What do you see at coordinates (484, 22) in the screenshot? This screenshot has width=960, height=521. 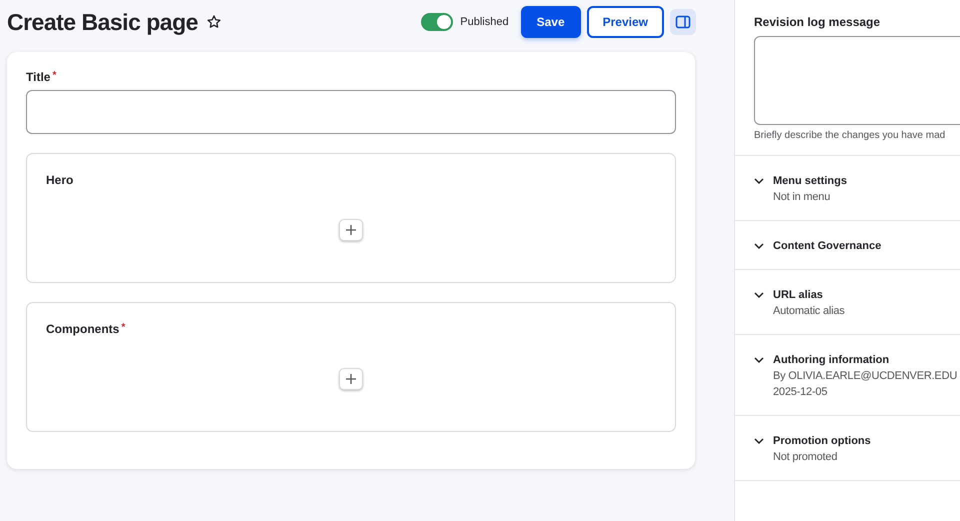 I see `published-label: Published` at bounding box center [484, 22].